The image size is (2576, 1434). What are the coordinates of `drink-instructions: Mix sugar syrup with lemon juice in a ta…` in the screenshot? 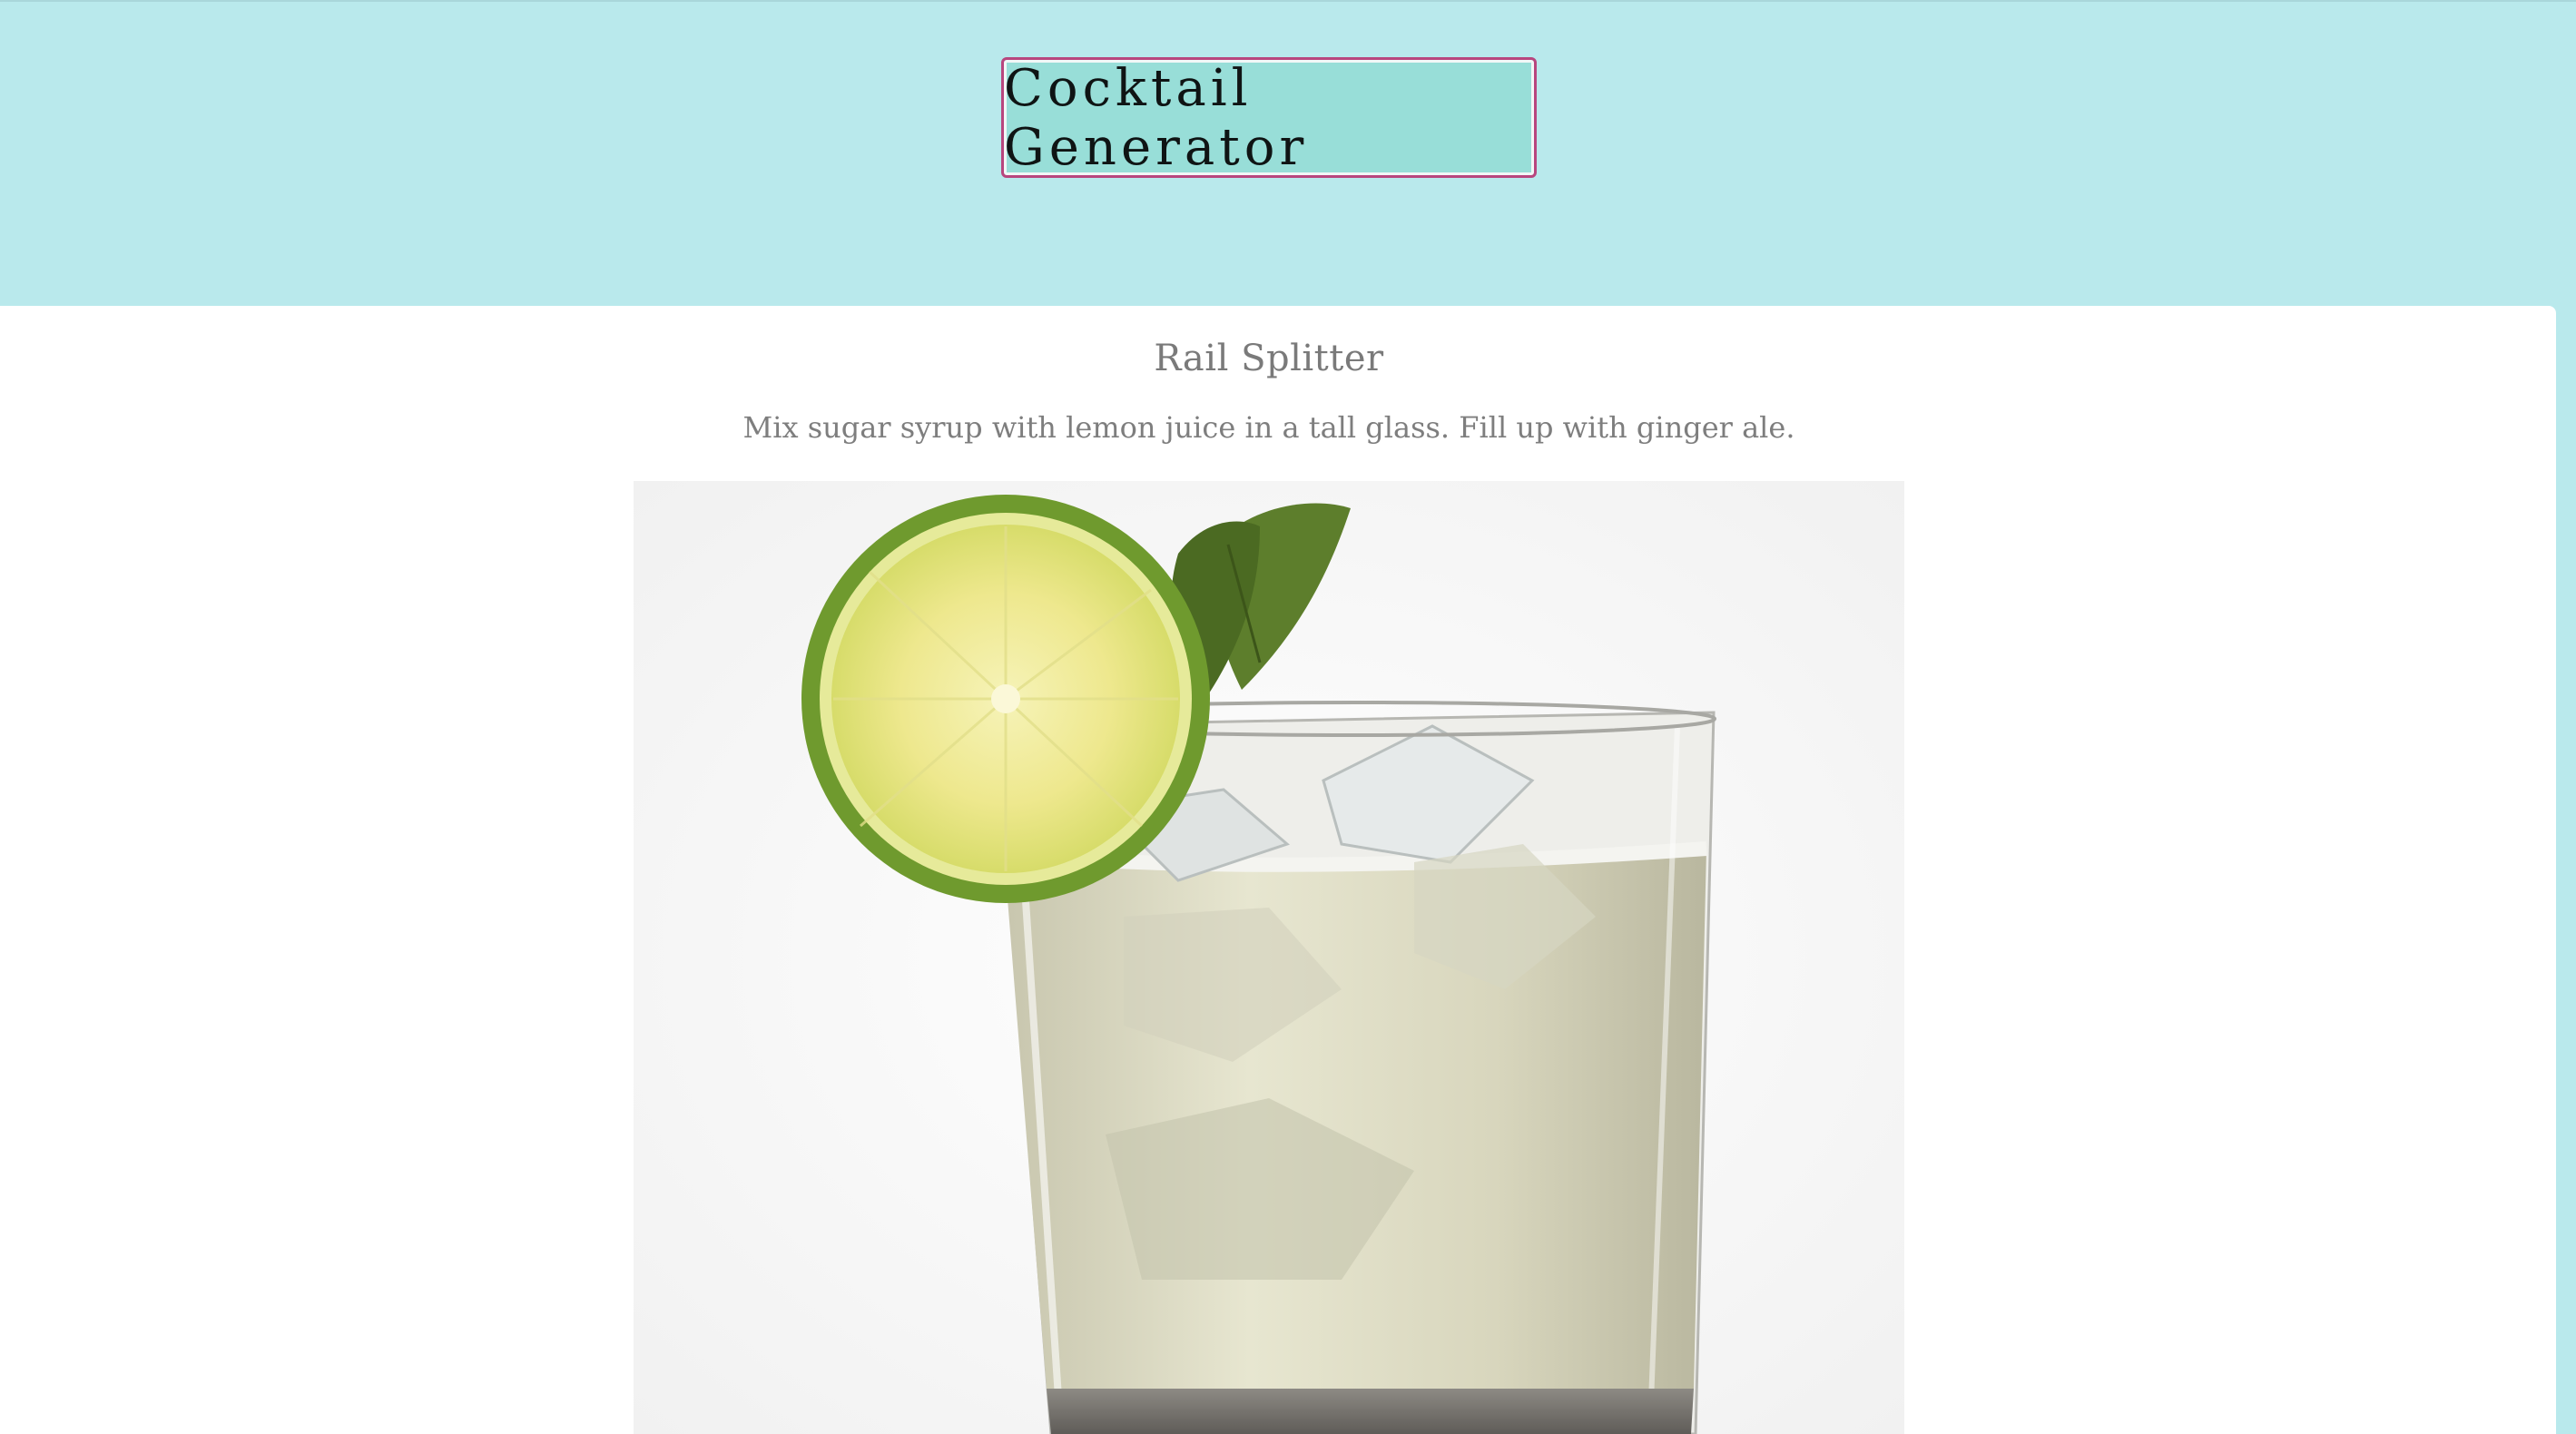 It's located at (1268, 427).